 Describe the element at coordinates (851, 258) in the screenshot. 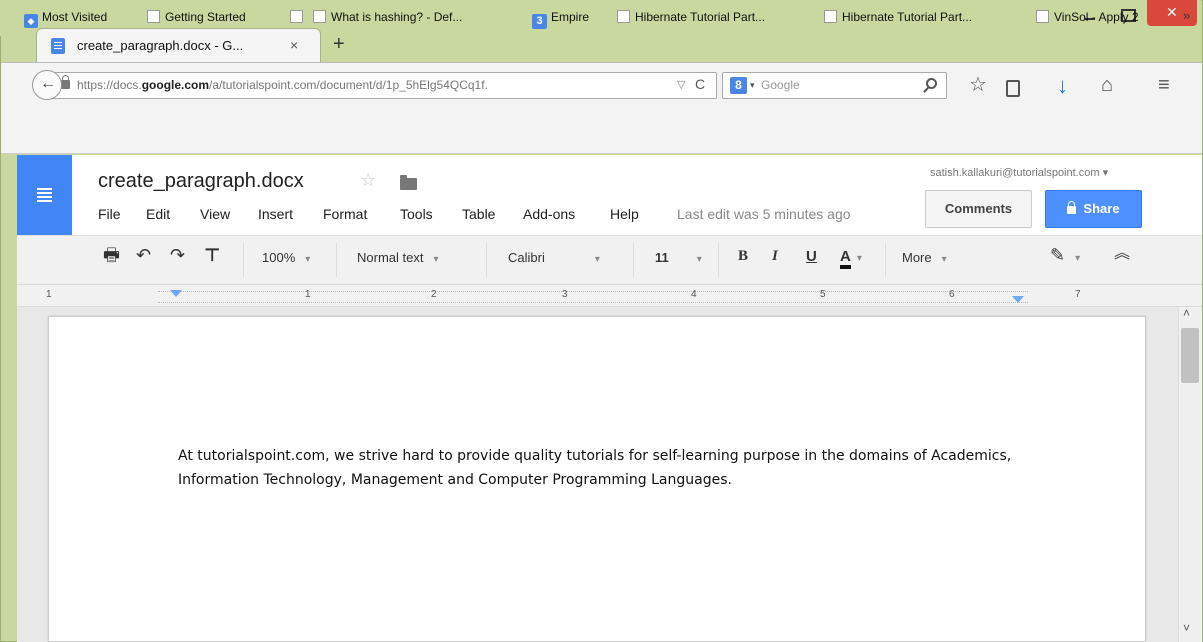

I see `text-color-button: A ▾` at that location.